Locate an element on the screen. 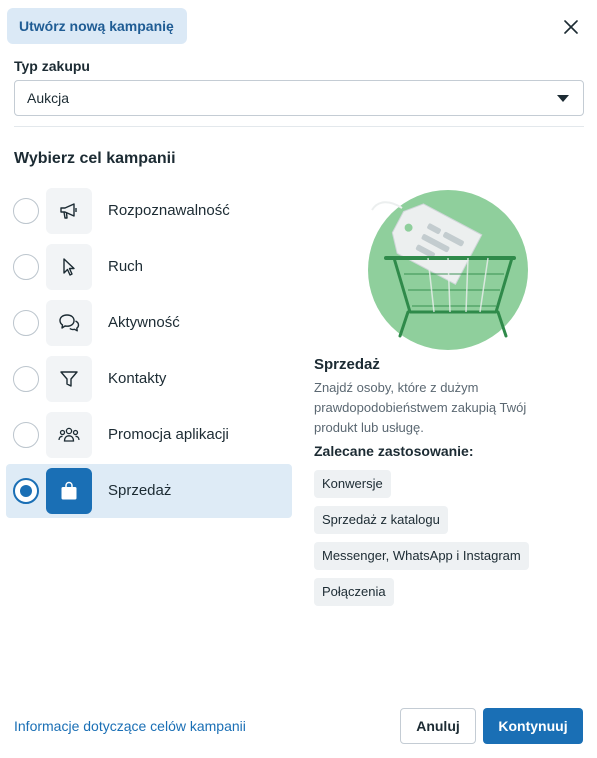  goal-option-leads: Kontakty is located at coordinates (149, 379).